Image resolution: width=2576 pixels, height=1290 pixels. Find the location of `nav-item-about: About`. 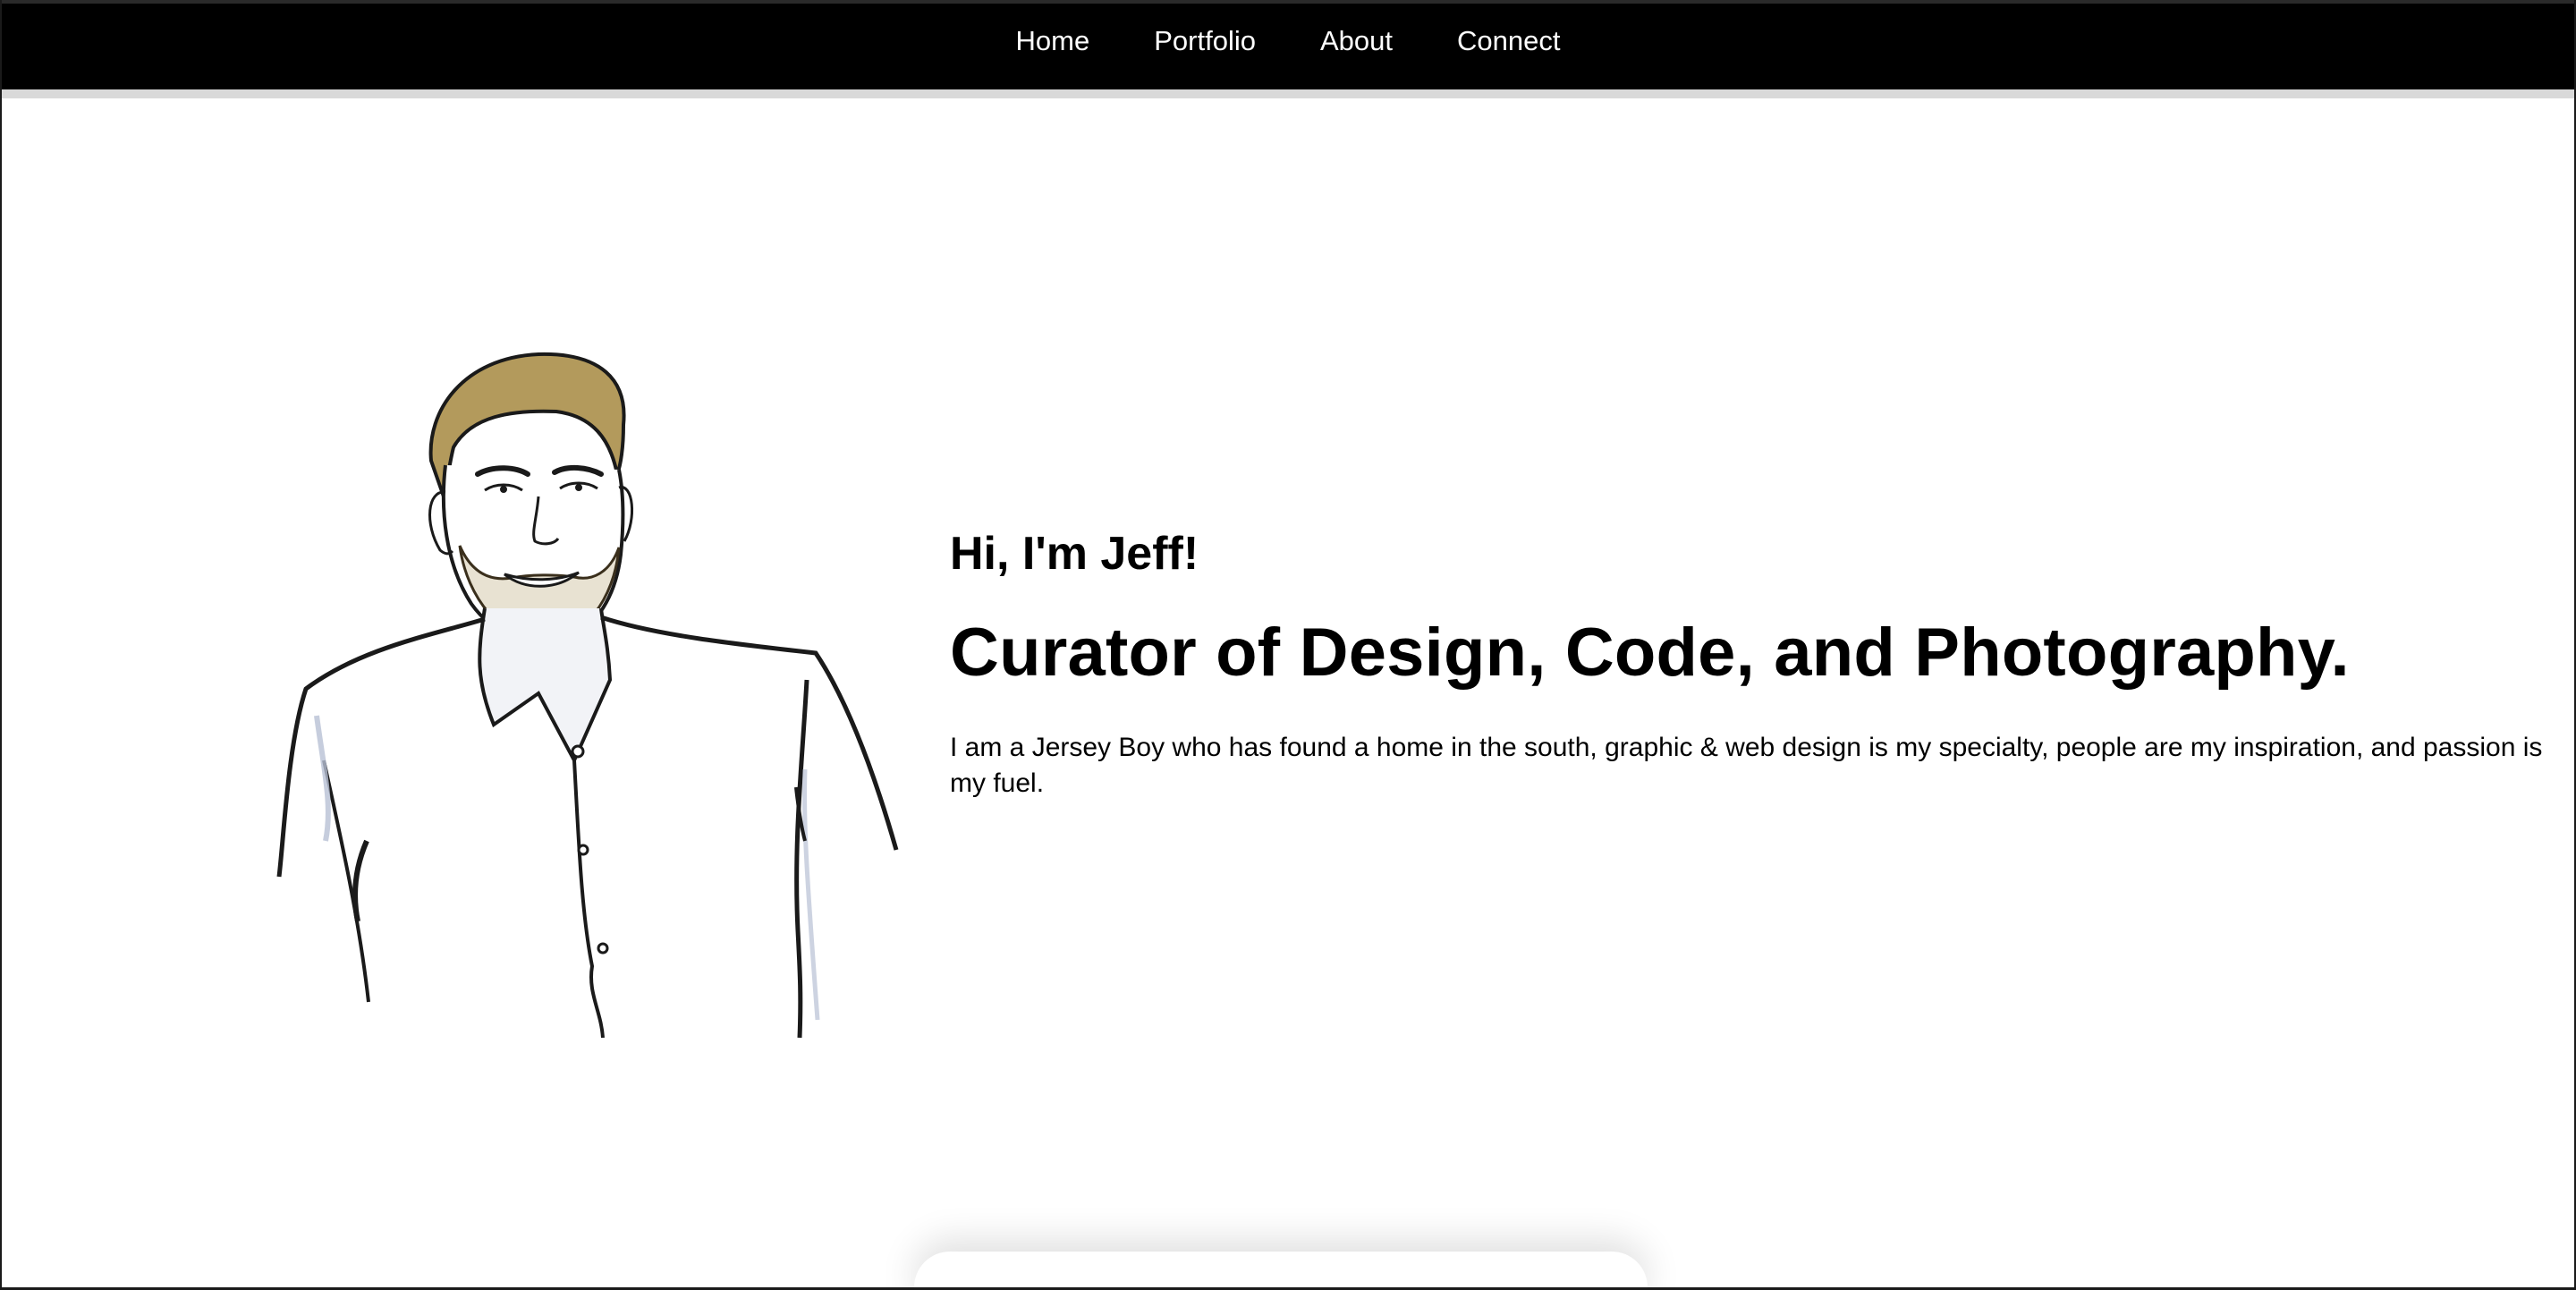

nav-item-about: About is located at coordinates (1356, 41).